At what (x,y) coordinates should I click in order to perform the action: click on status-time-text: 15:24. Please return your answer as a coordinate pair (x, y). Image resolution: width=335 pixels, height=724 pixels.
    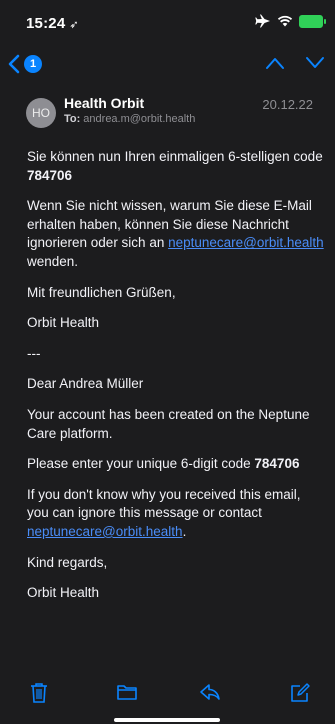
    Looking at the image, I should click on (46, 23).